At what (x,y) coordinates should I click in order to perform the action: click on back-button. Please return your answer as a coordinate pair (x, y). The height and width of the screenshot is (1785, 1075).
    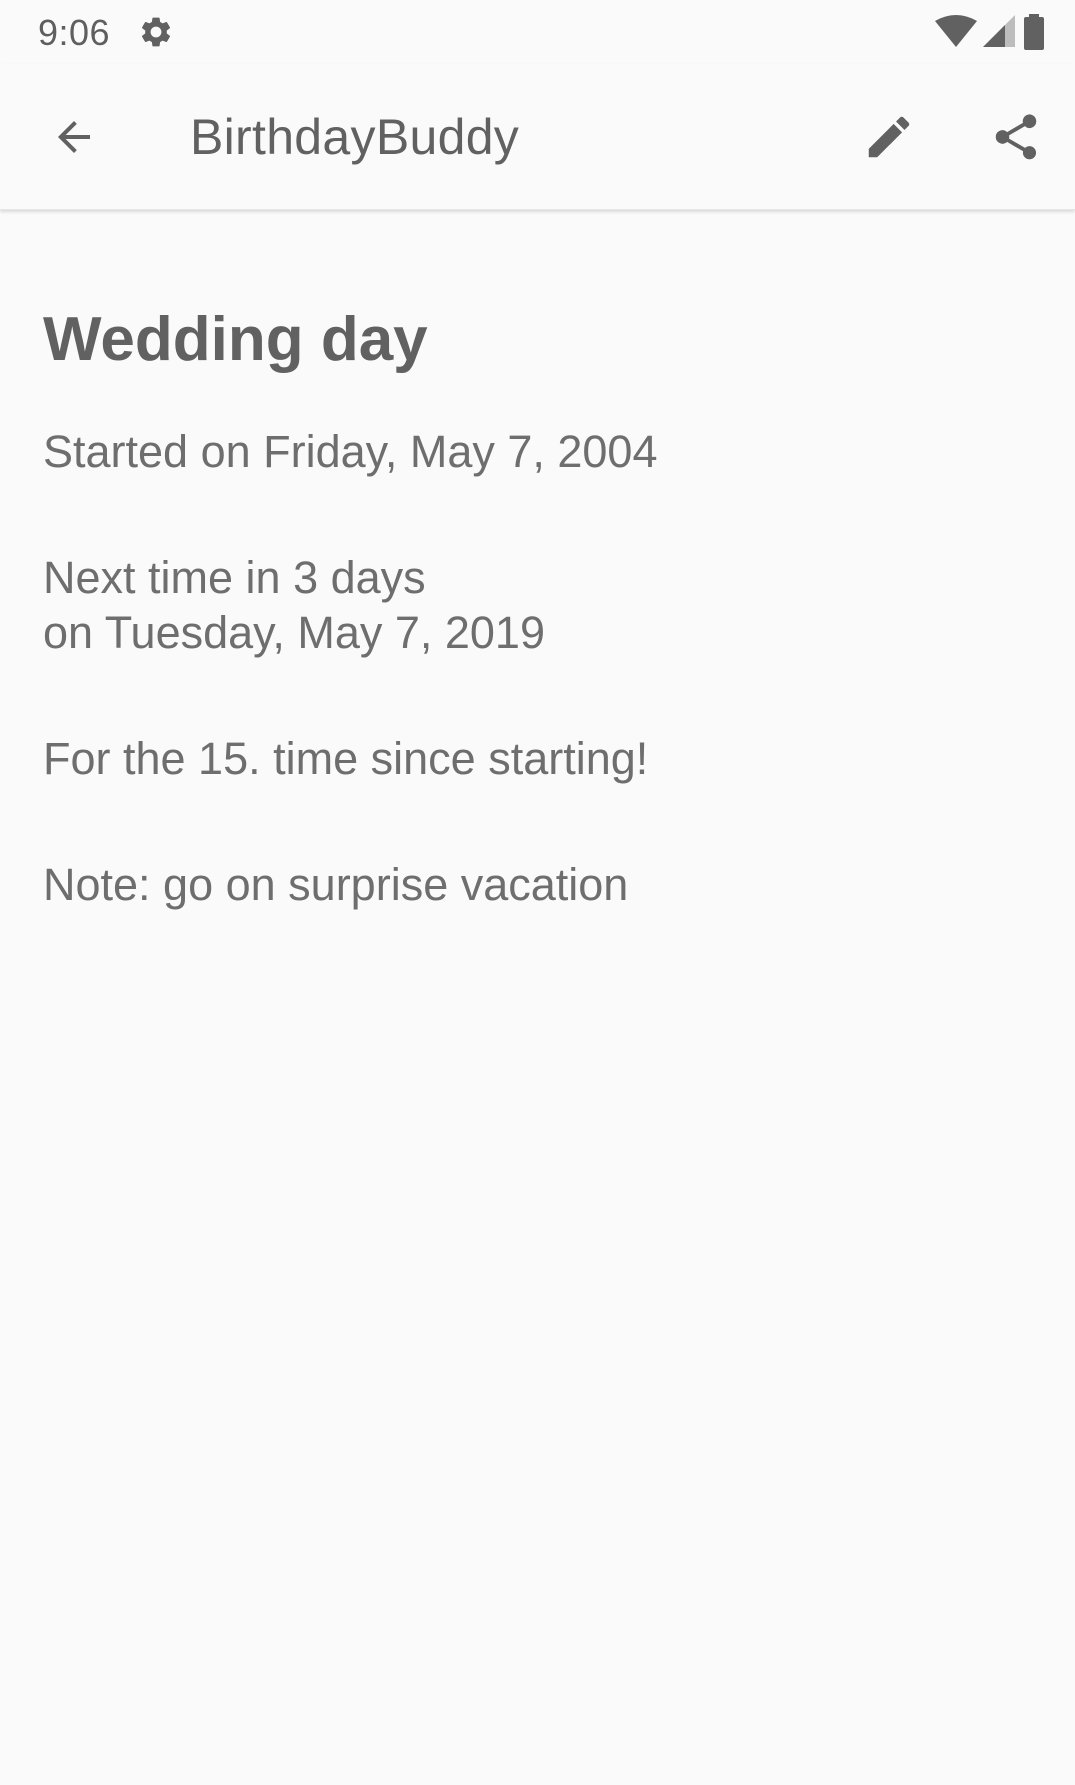
    Looking at the image, I should click on (74, 137).